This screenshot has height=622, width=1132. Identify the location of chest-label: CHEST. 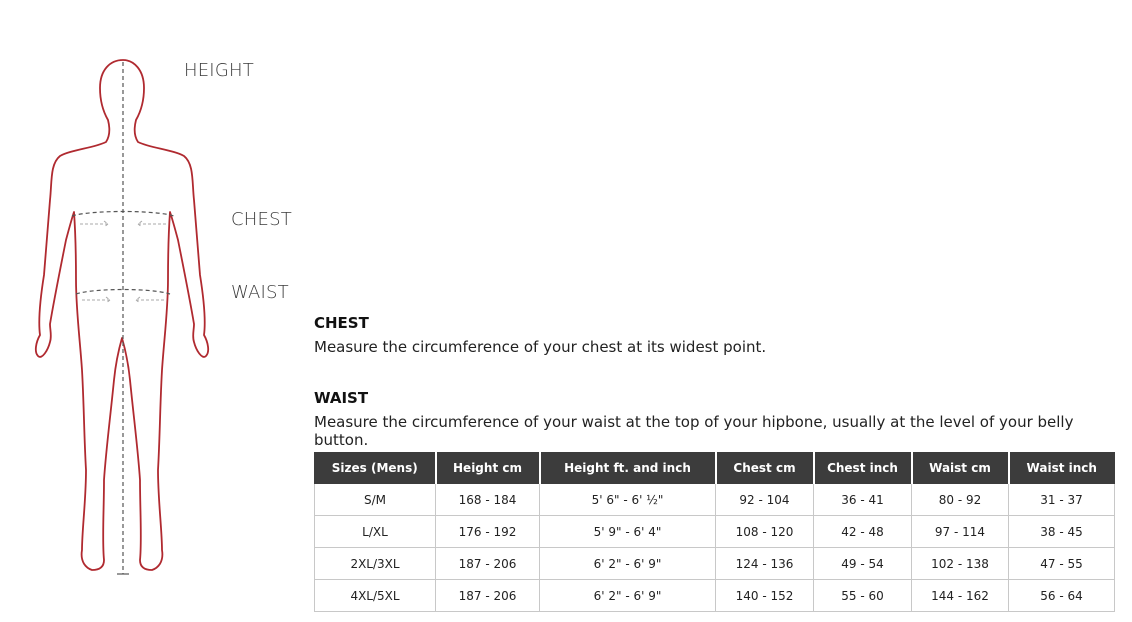
(261, 219).